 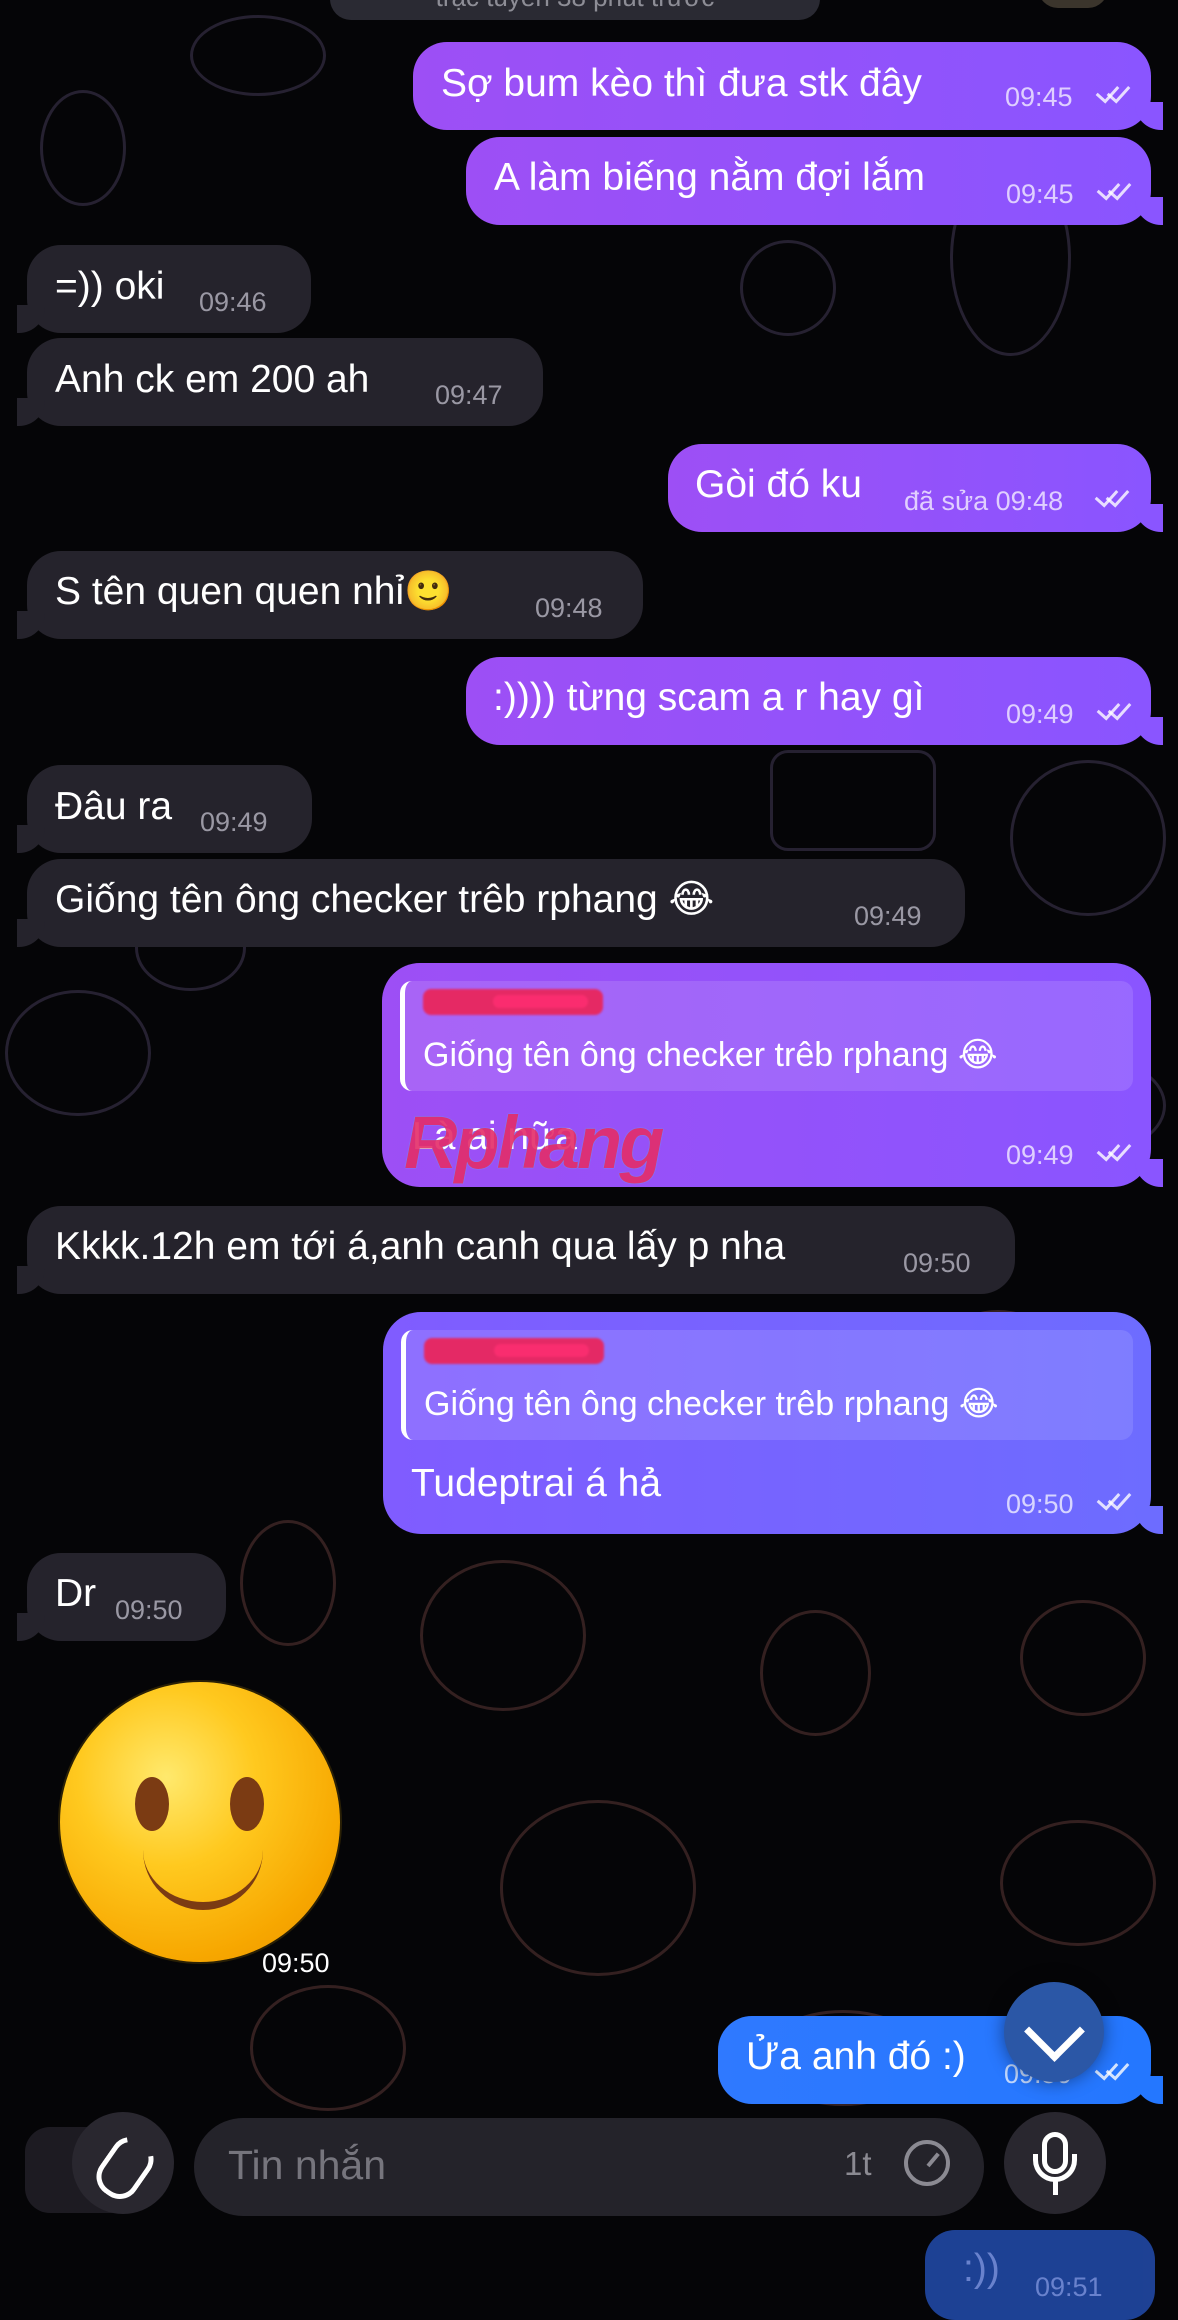 What do you see at coordinates (981, 2268) in the screenshot?
I see `message-text: :))` at bounding box center [981, 2268].